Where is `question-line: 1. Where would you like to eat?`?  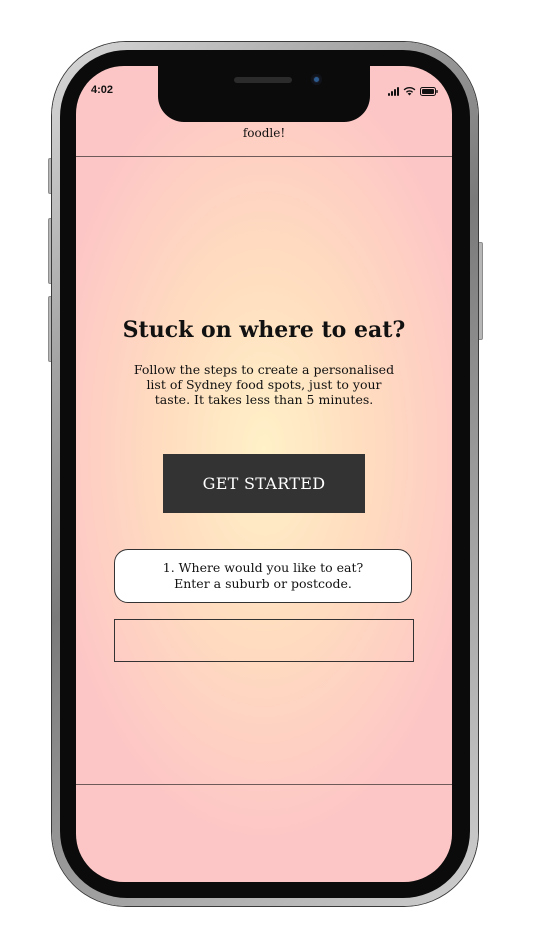
question-line: 1. Where would you like to eat? is located at coordinates (263, 567).